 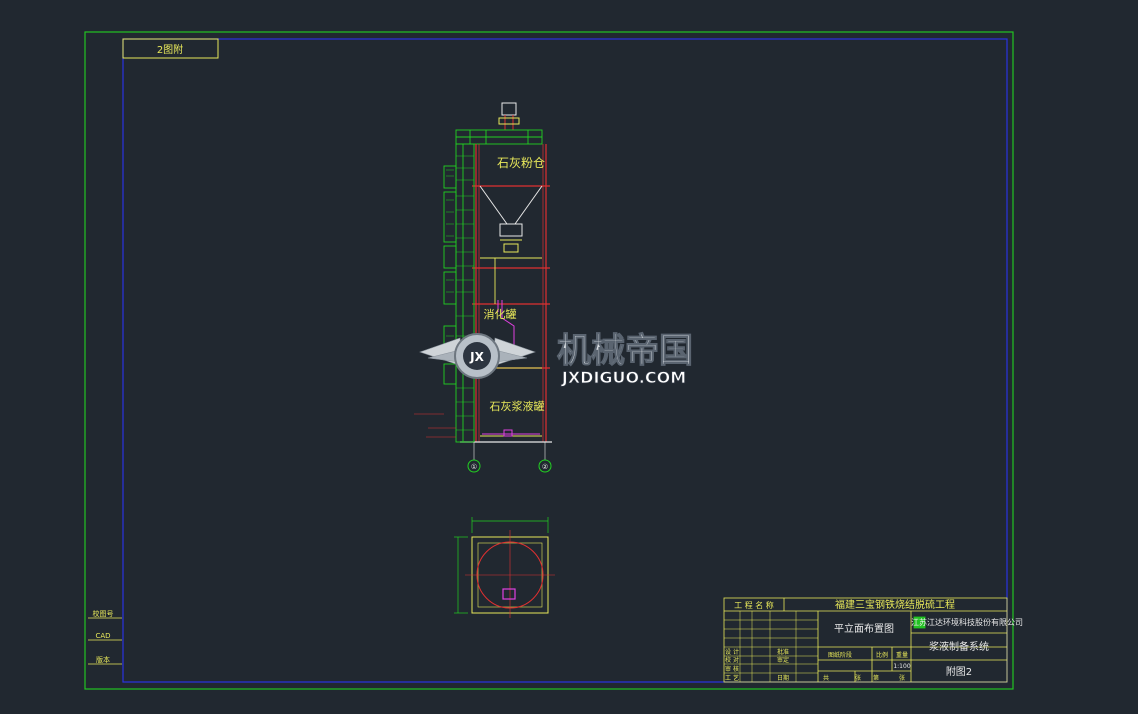 I want to click on role-process: 工 艺, so click(x=732, y=678).